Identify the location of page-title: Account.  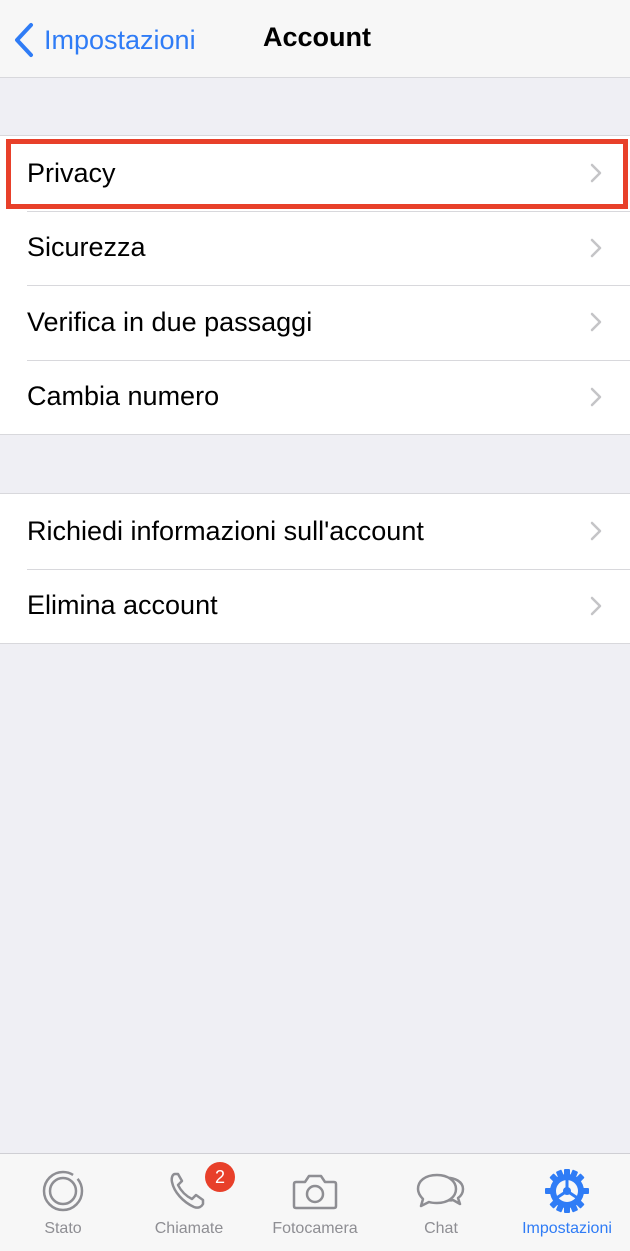
(317, 37).